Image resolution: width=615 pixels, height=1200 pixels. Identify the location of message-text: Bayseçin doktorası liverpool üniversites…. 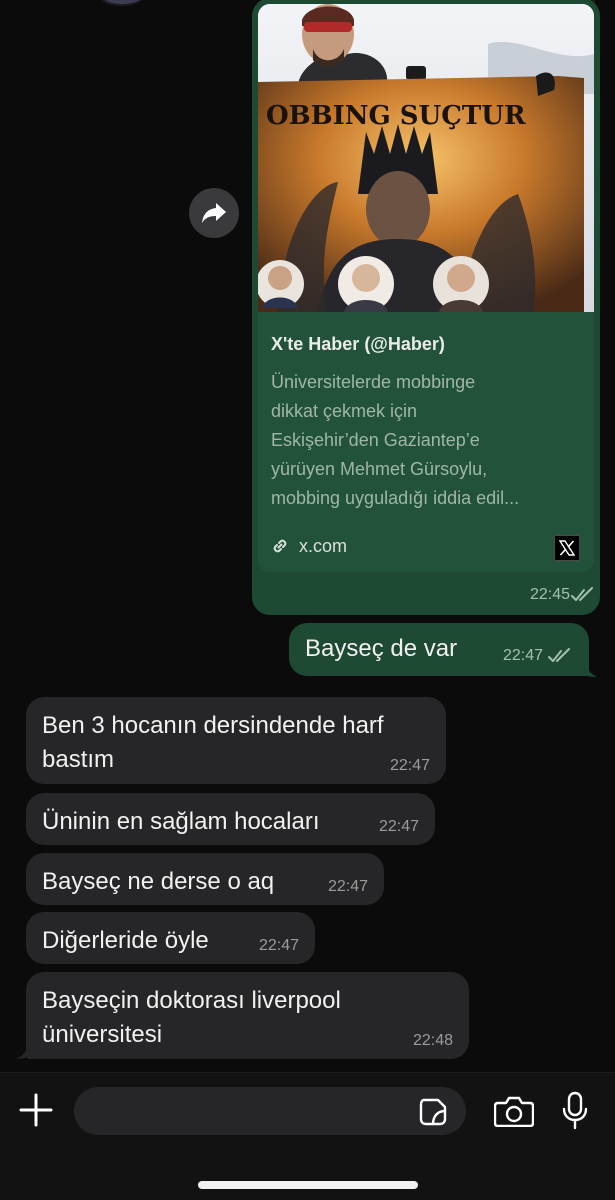
(191, 1018).